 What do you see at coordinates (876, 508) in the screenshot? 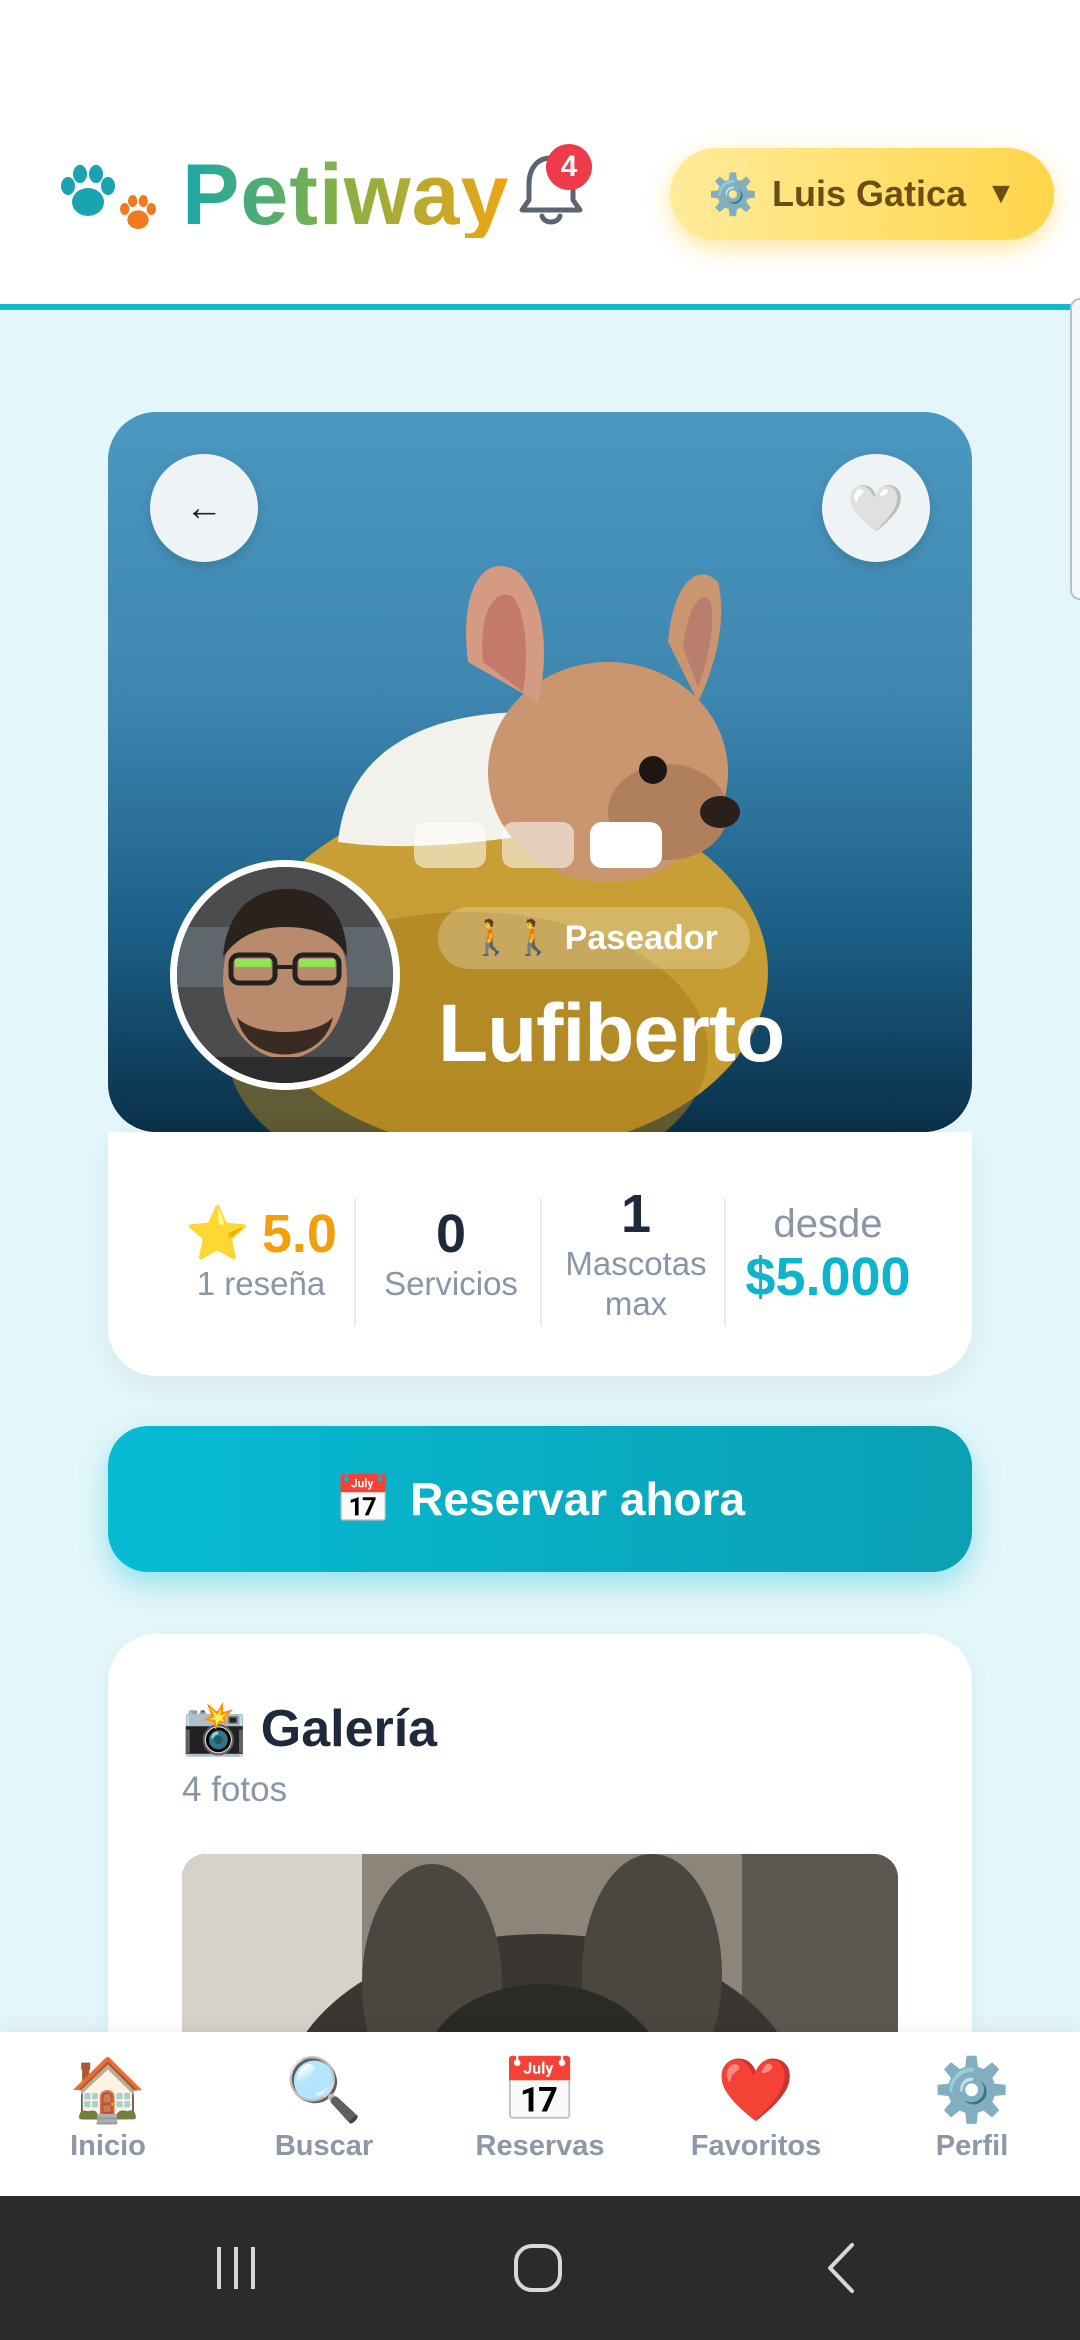
I see `favorite-heart-button: 🤍` at bounding box center [876, 508].